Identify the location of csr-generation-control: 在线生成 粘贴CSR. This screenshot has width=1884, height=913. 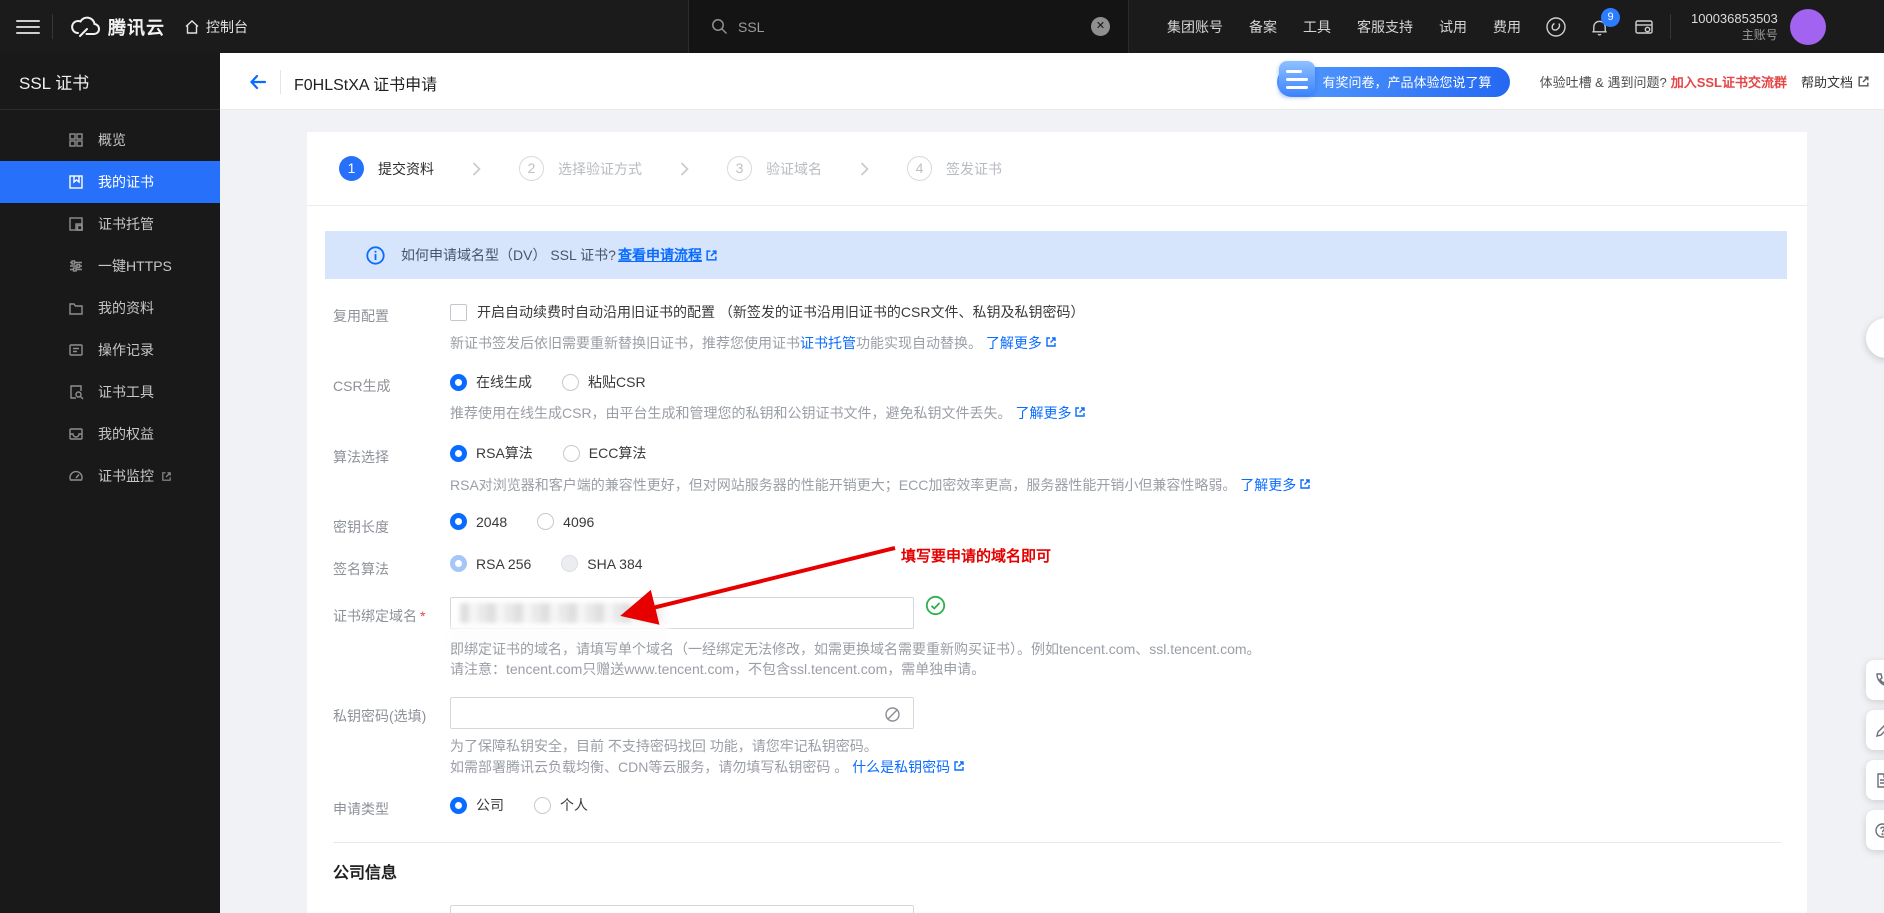
(563, 382).